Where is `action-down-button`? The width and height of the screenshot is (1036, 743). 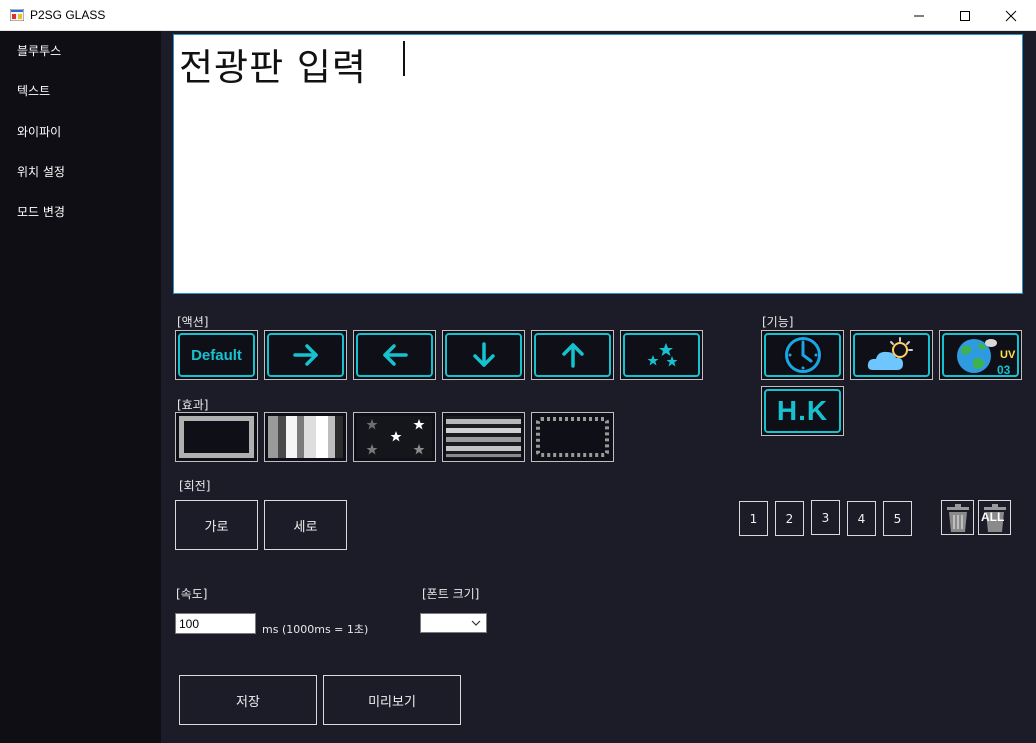
action-down-button is located at coordinates (483, 355).